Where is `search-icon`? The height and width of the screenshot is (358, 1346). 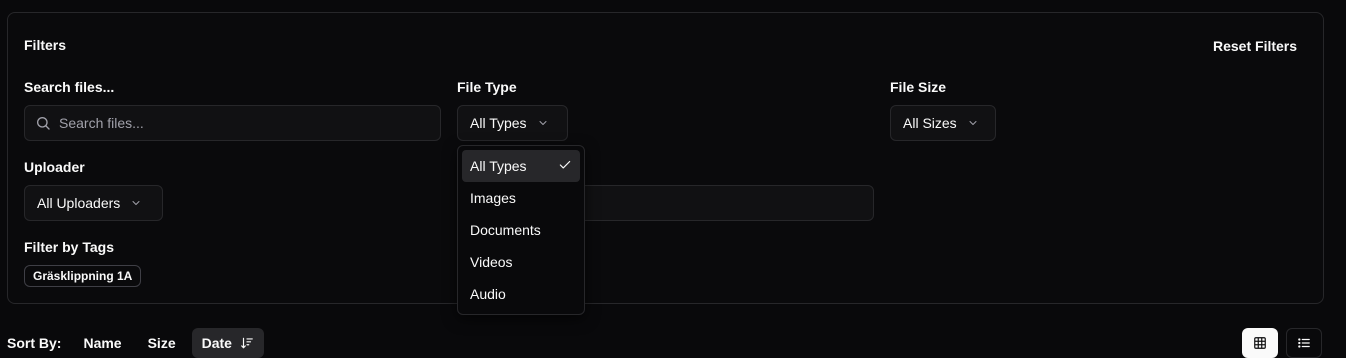
search-icon is located at coordinates (43, 123).